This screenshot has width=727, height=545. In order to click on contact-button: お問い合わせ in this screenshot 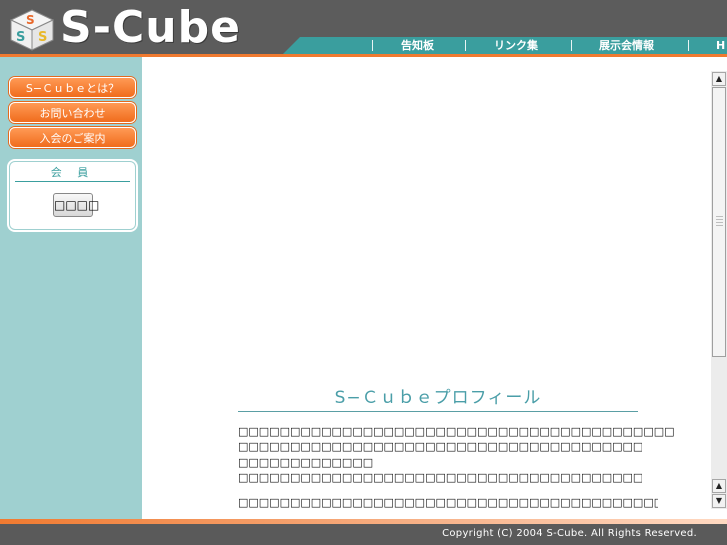, I will do `click(72, 112)`.